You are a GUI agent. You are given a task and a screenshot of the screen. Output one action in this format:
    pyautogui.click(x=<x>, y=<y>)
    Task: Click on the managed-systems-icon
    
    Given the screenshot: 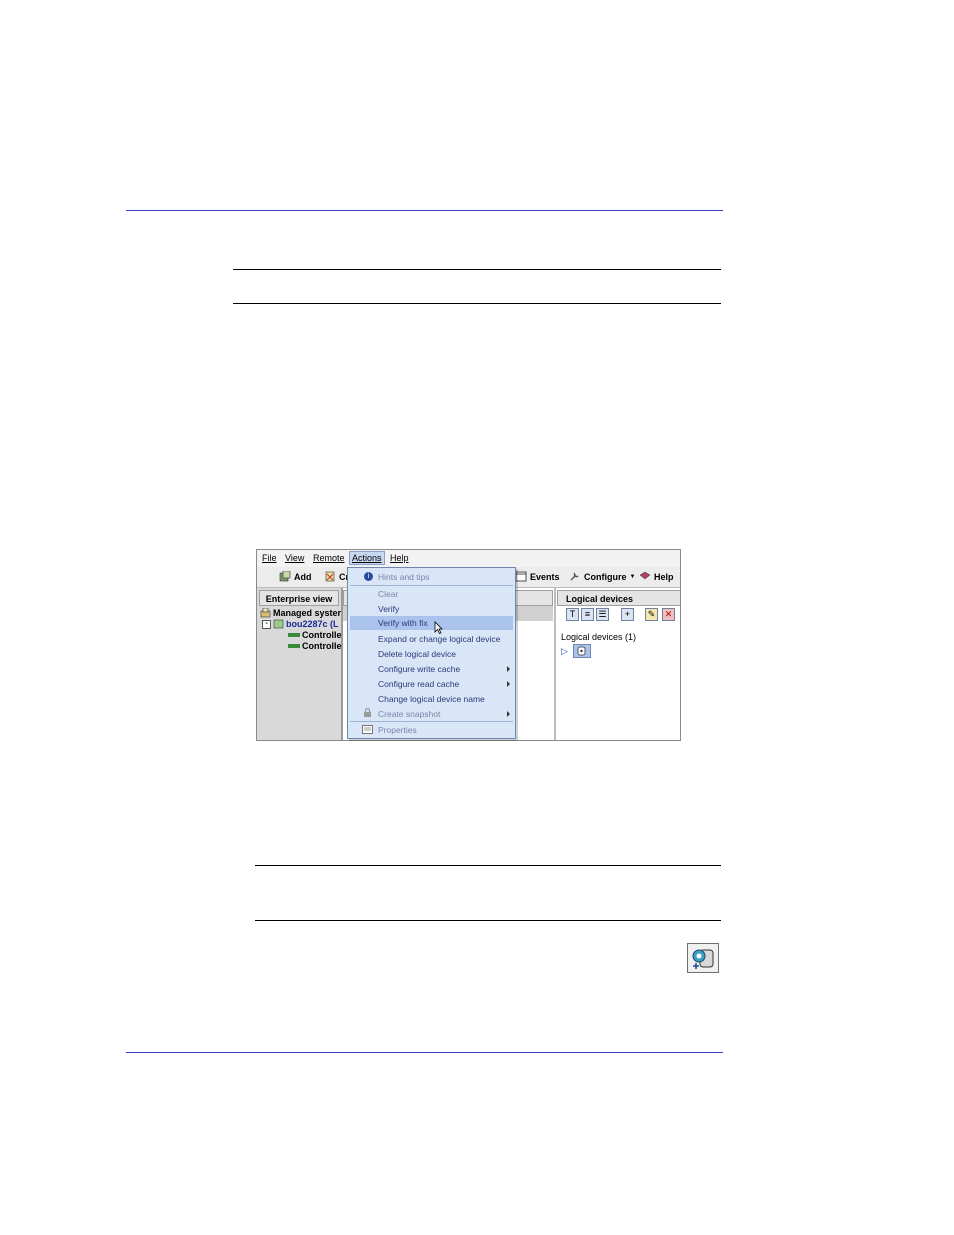 What is the action you would take?
    pyautogui.click(x=265, y=613)
    